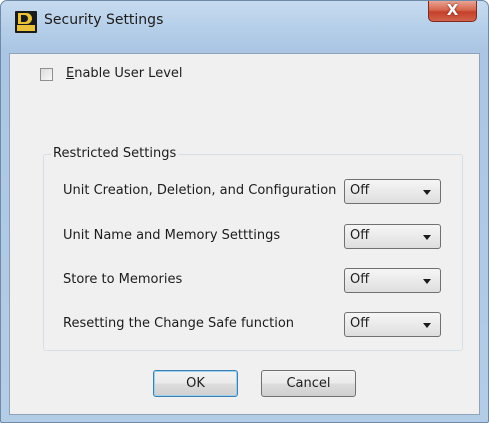  I want to click on unit-creation-value: Off, so click(360, 190).